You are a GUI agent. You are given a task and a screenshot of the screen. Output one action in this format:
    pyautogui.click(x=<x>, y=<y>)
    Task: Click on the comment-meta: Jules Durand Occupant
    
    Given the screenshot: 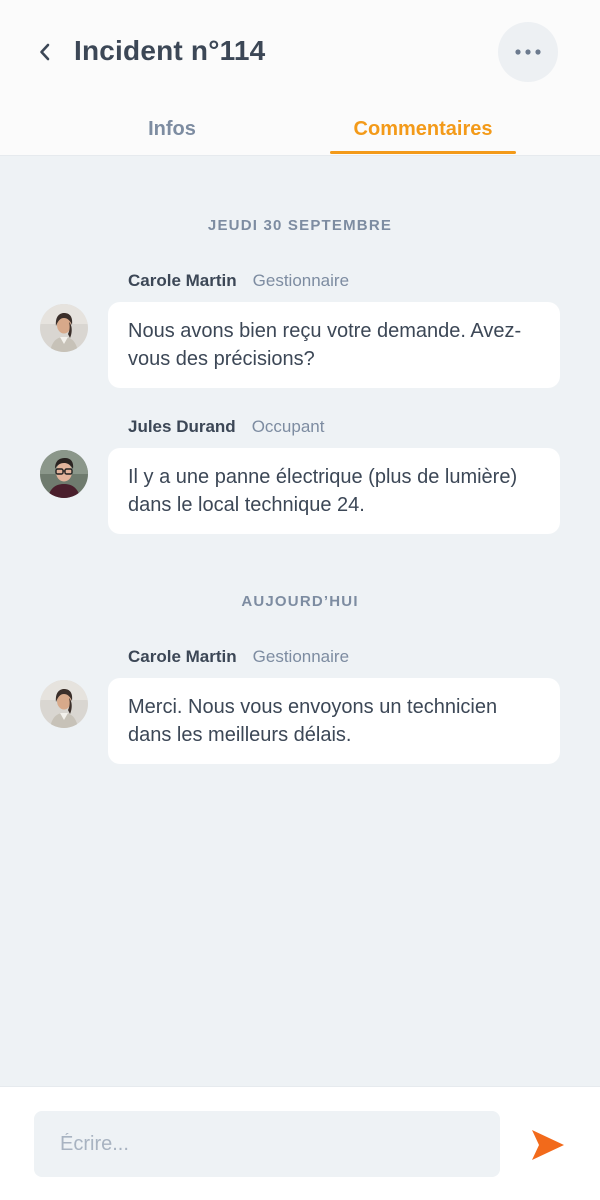 What is the action you would take?
    pyautogui.click(x=226, y=427)
    